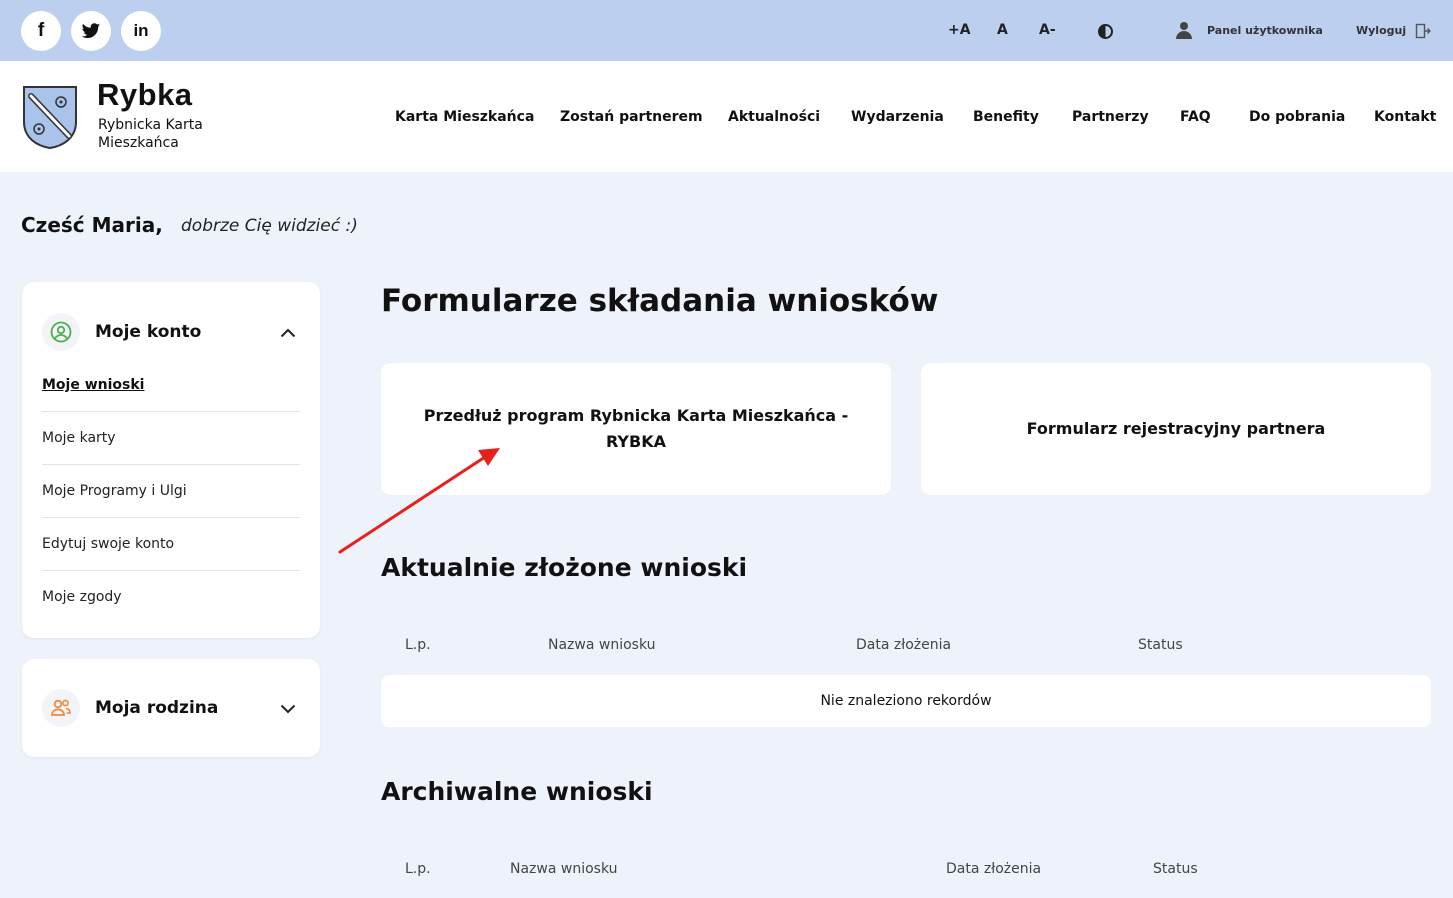 Image resolution: width=1453 pixels, height=898 pixels. I want to click on brand-name: Rybka, so click(145, 95).